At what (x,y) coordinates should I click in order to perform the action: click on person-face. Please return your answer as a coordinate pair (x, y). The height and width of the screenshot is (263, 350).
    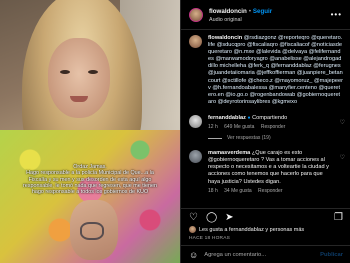
    Looking at the image, I should click on (79, 78).